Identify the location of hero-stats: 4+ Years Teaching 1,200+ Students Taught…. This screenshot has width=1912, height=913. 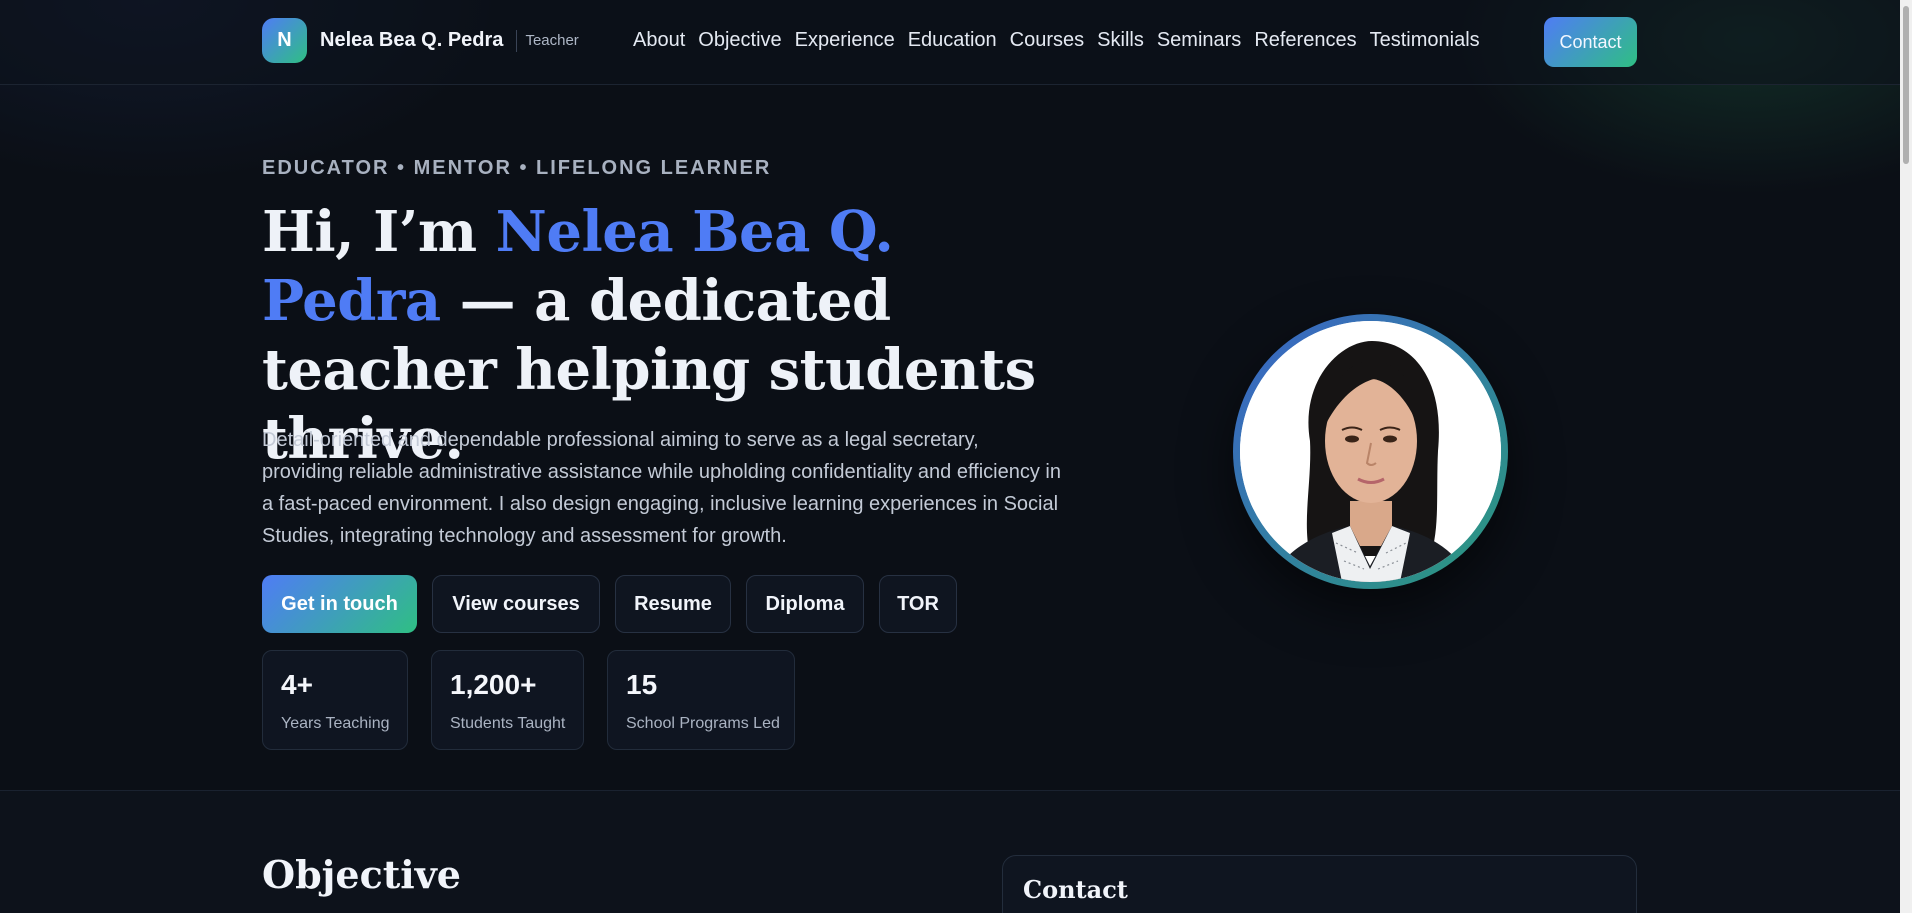
(540, 700).